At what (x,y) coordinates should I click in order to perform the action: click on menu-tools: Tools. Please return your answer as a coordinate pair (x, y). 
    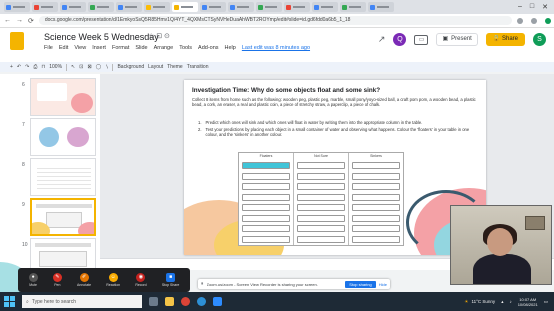
    Looking at the image, I should click on (185, 48).